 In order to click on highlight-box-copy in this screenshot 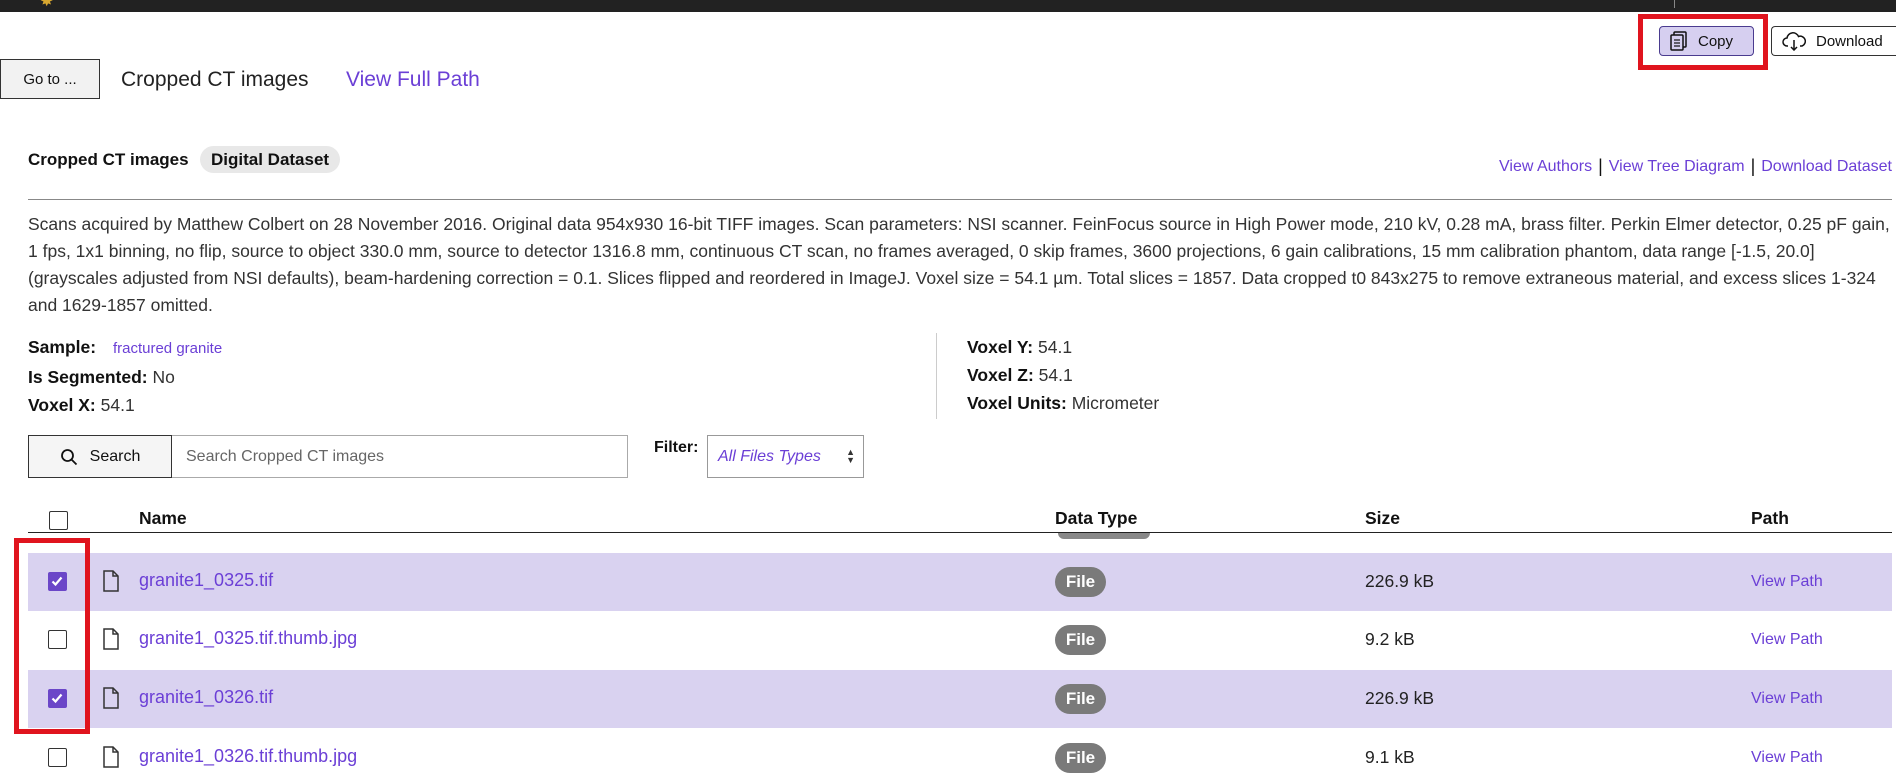, I will do `click(1703, 42)`.